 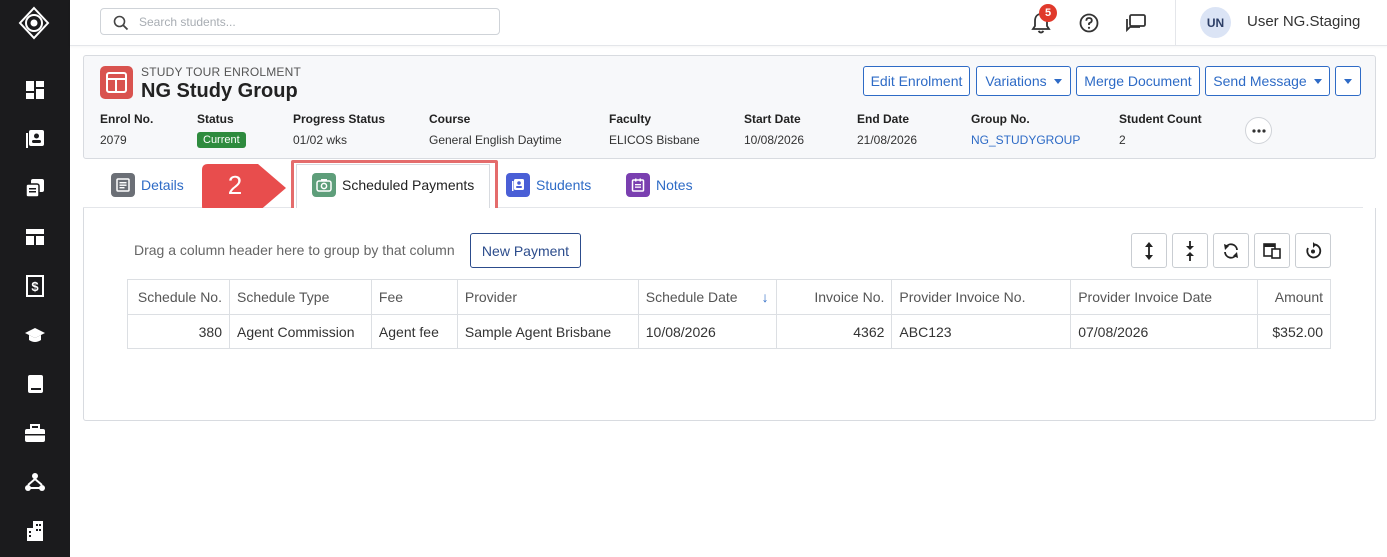 What do you see at coordinates (320, 140) in the screenshot?
I see `progress-status-value: 01/02 wks` at bounding box center [320, 140].